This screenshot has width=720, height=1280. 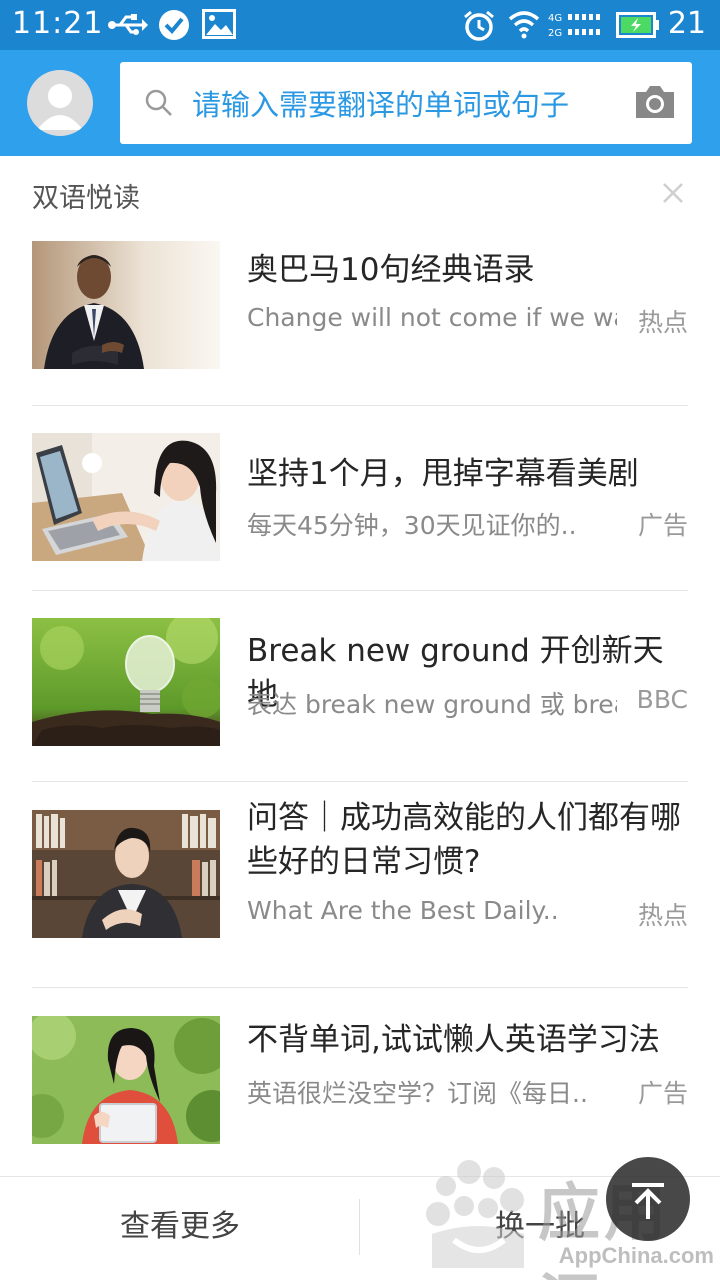 I want to click on arrow-up-icon, so click(x=648, y=1201).